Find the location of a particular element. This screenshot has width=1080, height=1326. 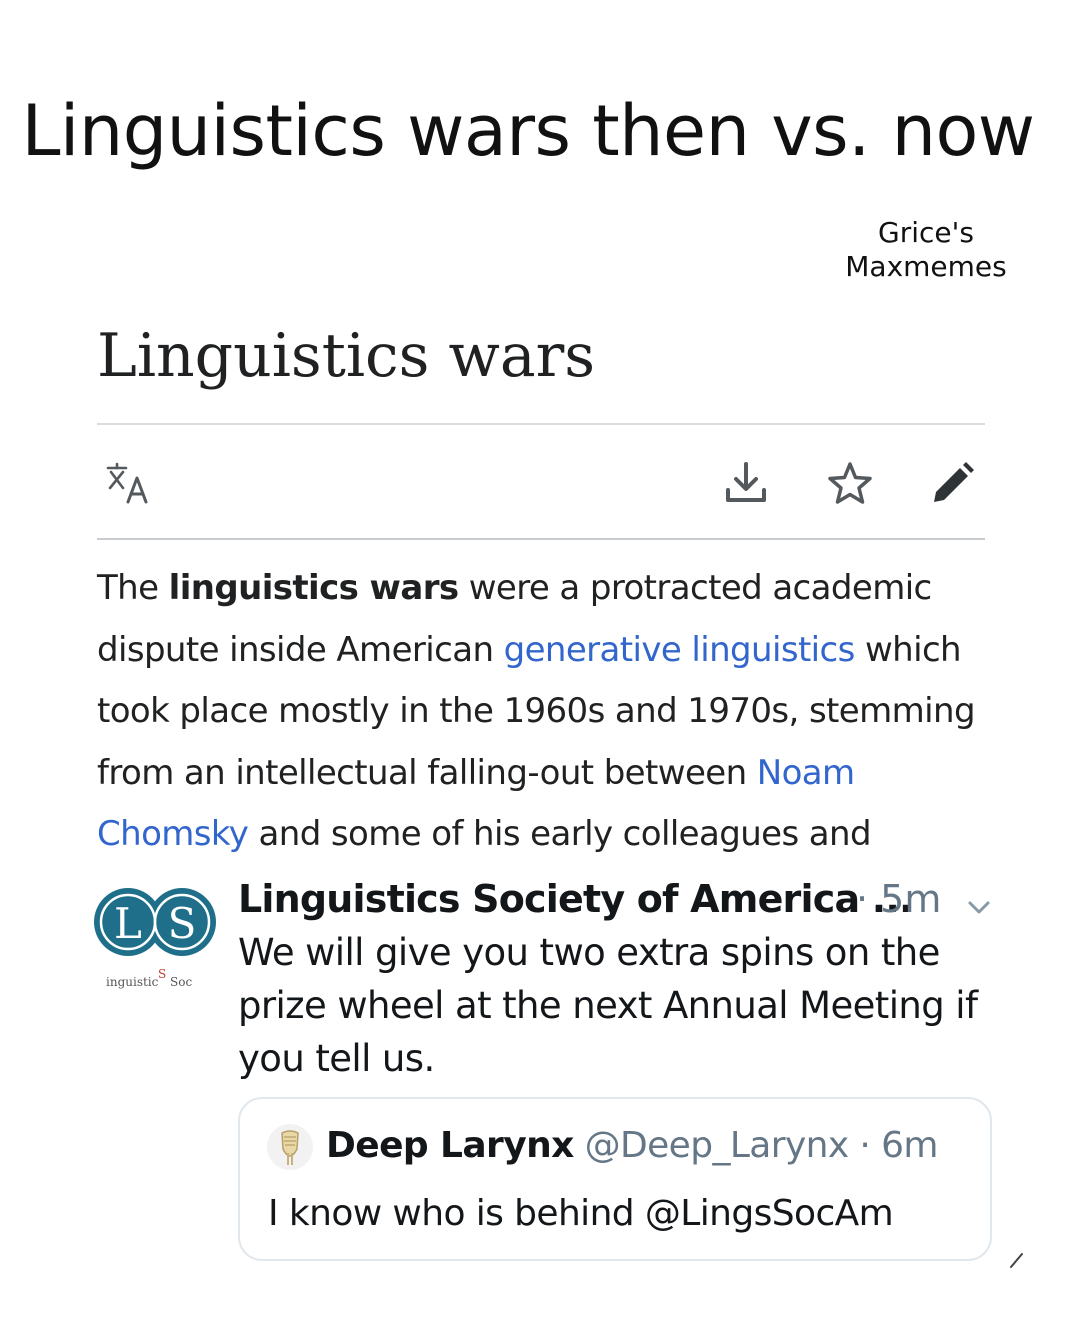

avatar-caption-mark: S is located at coordinates (162, 974).